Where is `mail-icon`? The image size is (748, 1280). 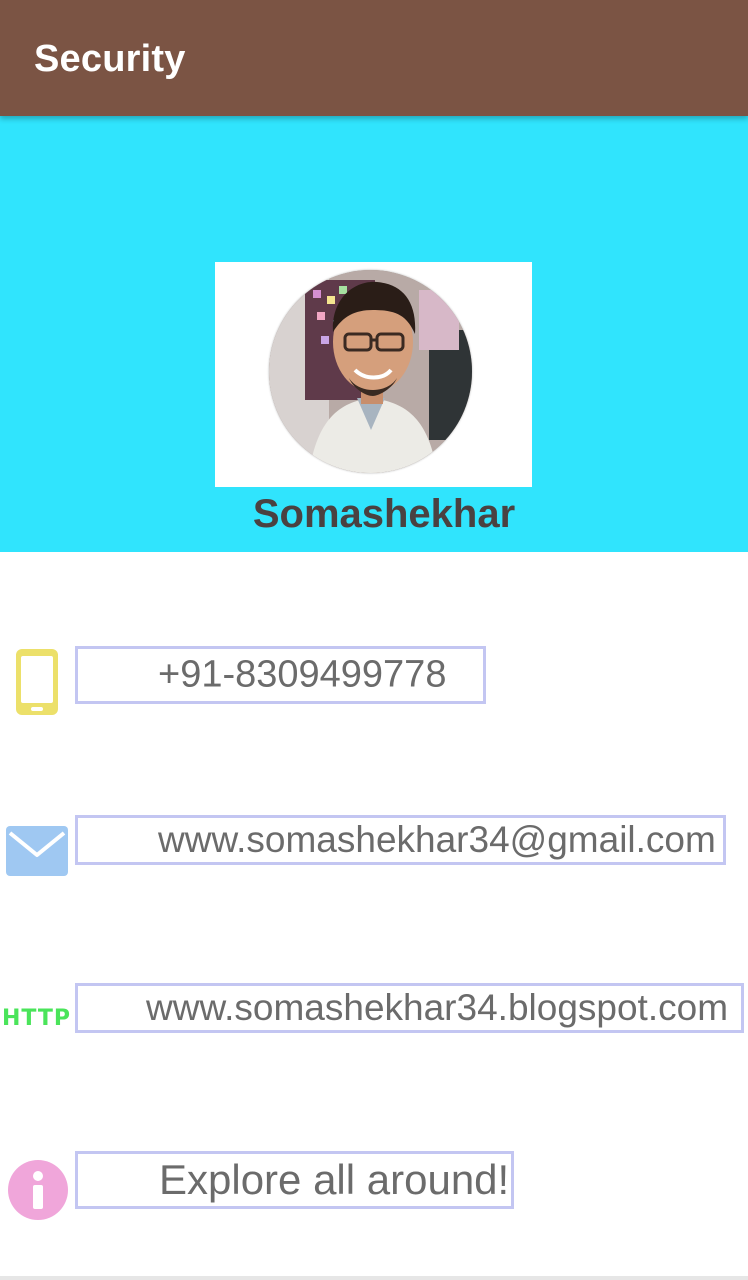 mail-icon is located at coordinates (37, 853).